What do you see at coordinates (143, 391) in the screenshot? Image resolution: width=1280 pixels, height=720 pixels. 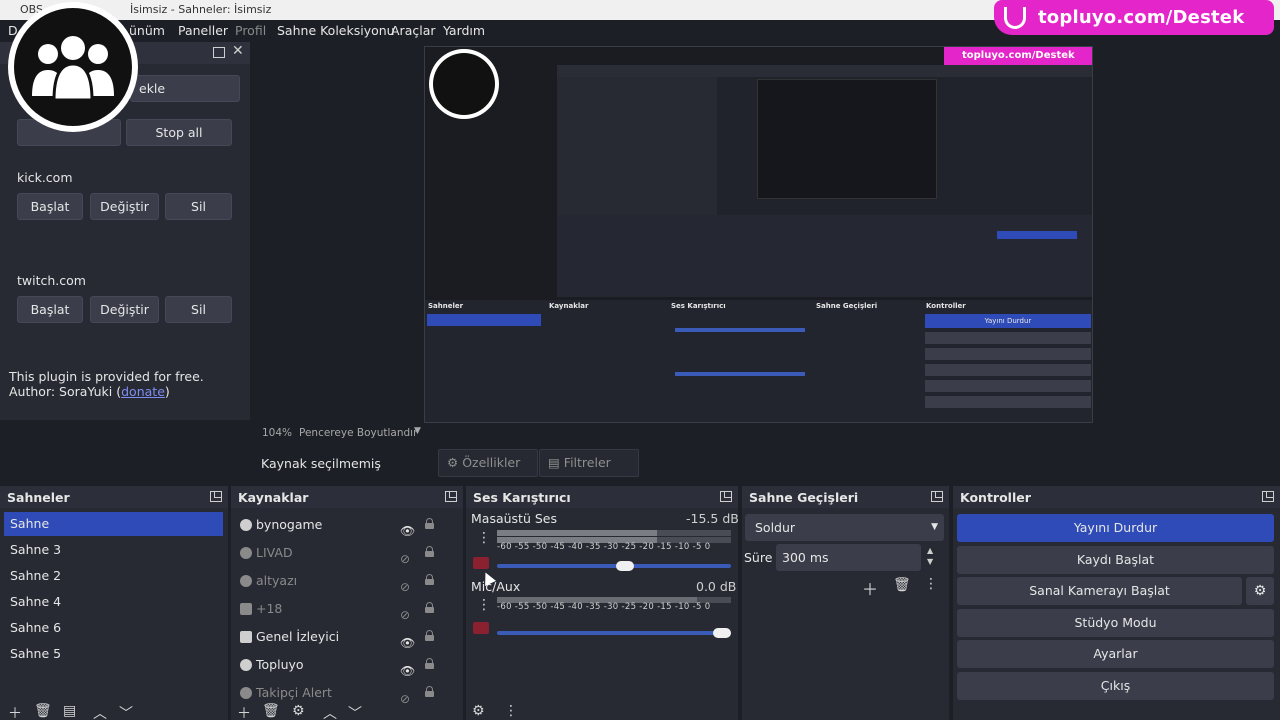 I see `donate-link: donate` at bounding box center [143, 391].